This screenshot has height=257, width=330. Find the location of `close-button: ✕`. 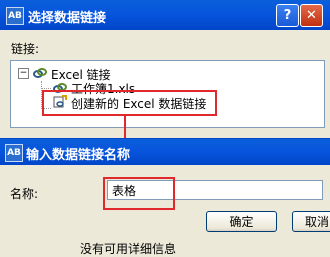

close-button: ✕ is located at coordinates (311, 15).